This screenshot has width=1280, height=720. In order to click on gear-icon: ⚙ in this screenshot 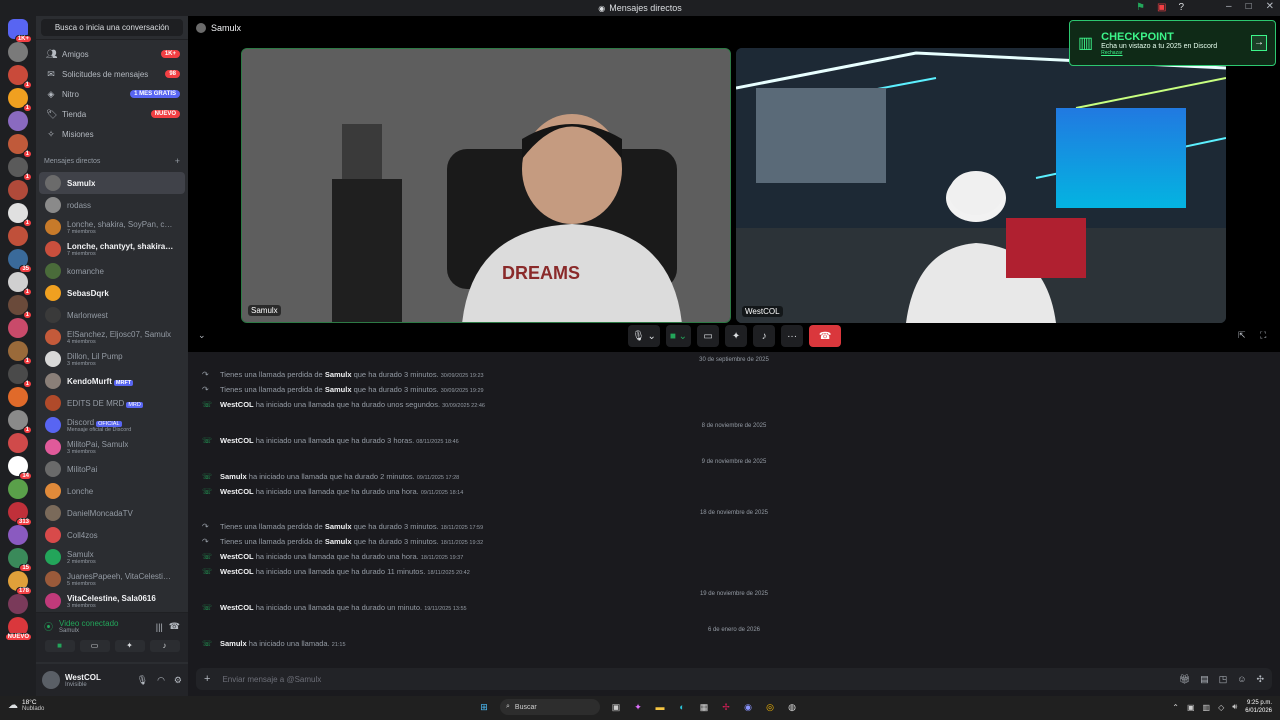, I will do `click(178, 680)`.